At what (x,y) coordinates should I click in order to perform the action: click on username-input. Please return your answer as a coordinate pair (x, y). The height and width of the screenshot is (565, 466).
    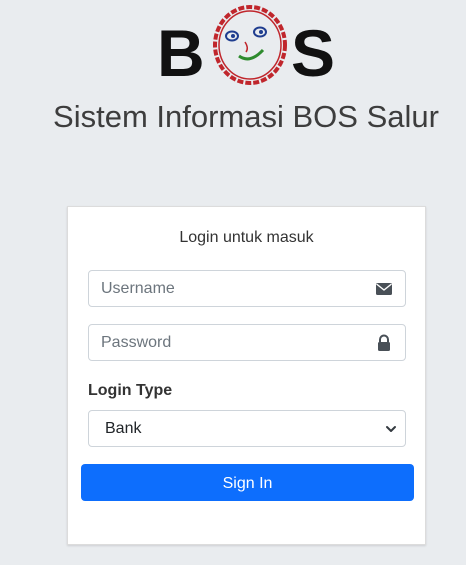
    Looking at the image, I should click on (236, 288).